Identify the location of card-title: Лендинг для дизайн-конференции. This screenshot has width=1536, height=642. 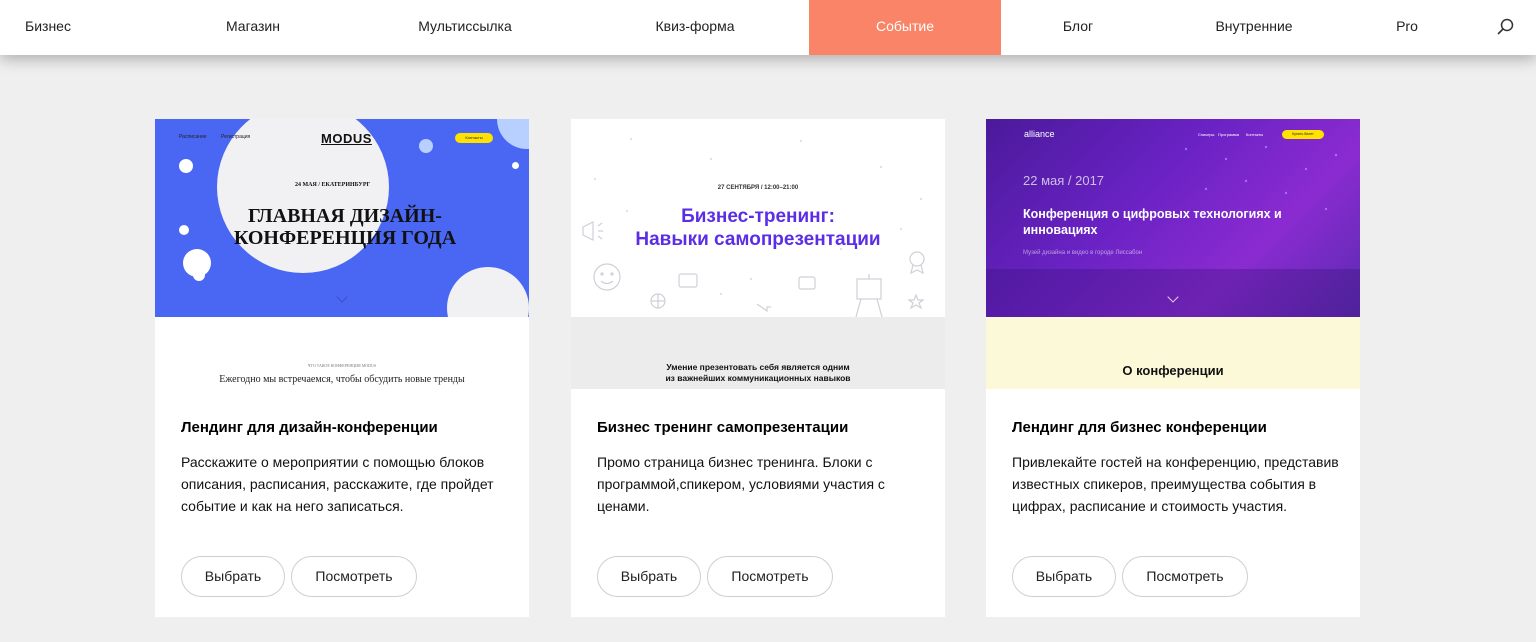
(309, 427).